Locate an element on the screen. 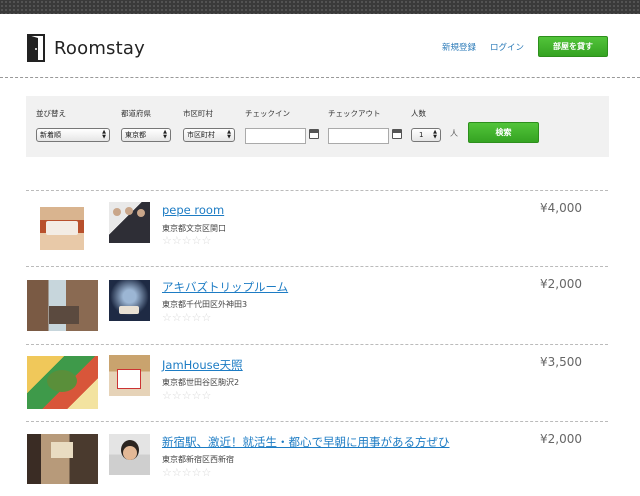  city-select: 市区町村 ▲ ▼ is located at coordinates (209, 135).